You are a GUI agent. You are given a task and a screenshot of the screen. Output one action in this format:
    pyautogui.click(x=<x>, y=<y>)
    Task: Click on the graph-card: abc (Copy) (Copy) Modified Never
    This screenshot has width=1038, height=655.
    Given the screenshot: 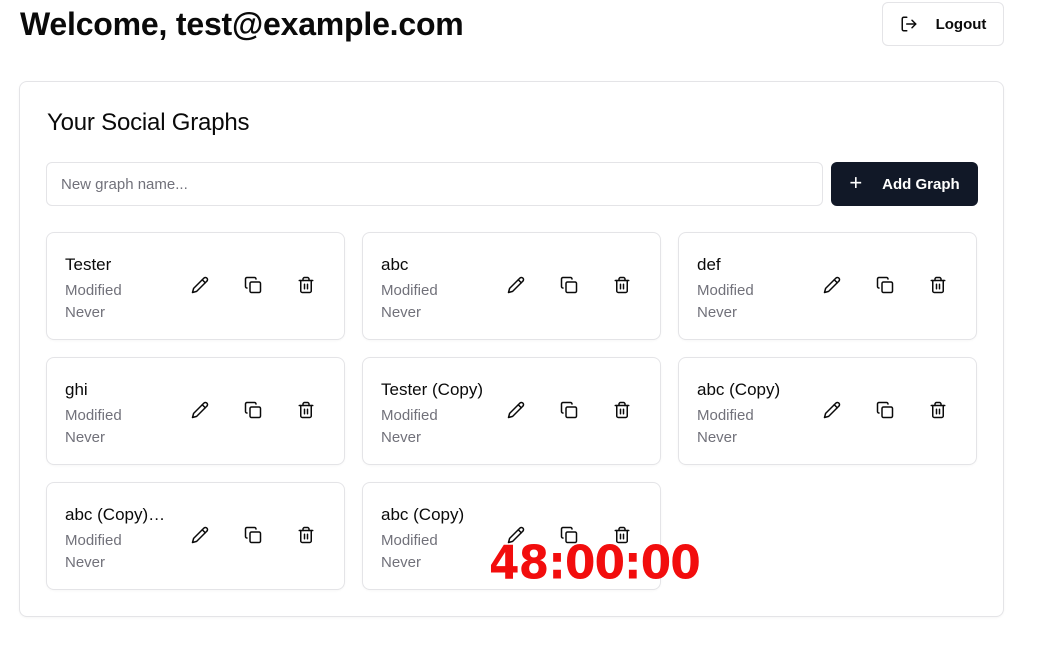 What is the action you would take?
    pyautogui.click(x=195, y=536)
    